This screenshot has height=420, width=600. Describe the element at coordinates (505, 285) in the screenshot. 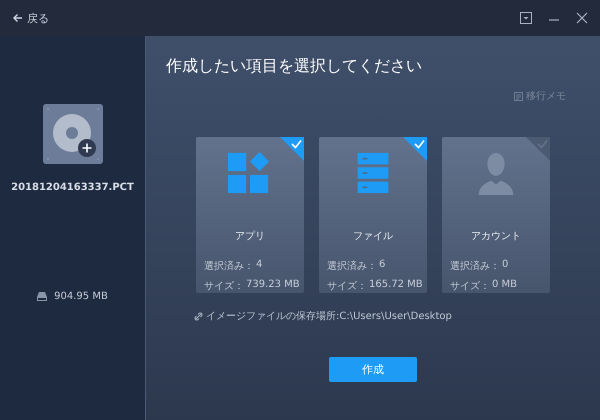

I see `stat-value: 0 MB` at that location.